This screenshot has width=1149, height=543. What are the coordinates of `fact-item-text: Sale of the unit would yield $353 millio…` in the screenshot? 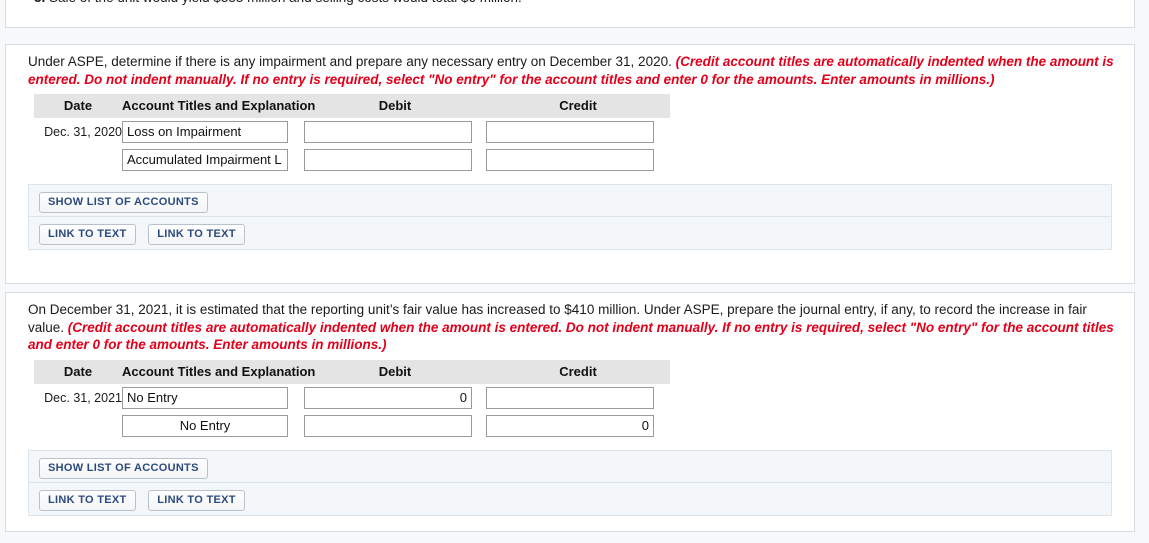 It's located at (285, 2).